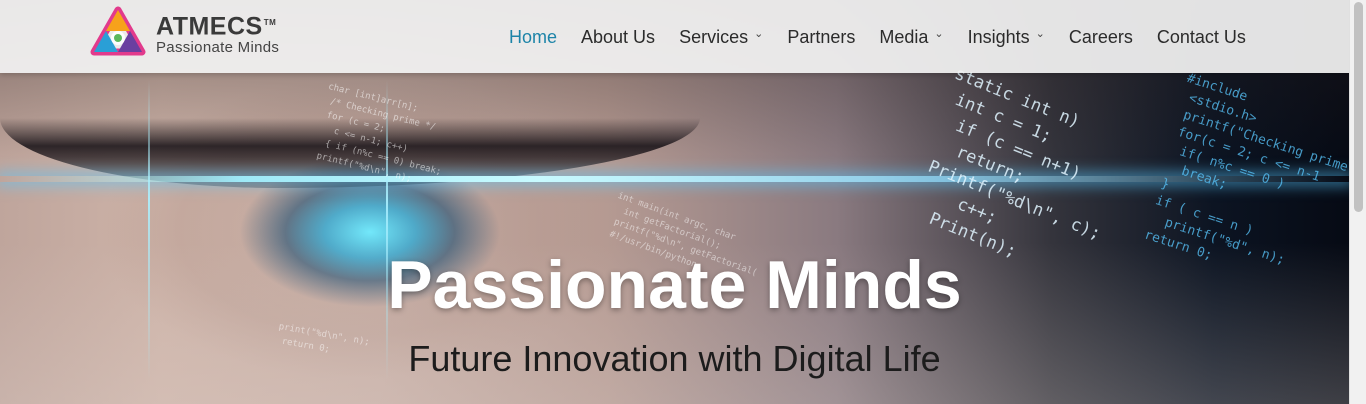  I want to click on brand-tagline: Passionate Minds, so click(218, 48).